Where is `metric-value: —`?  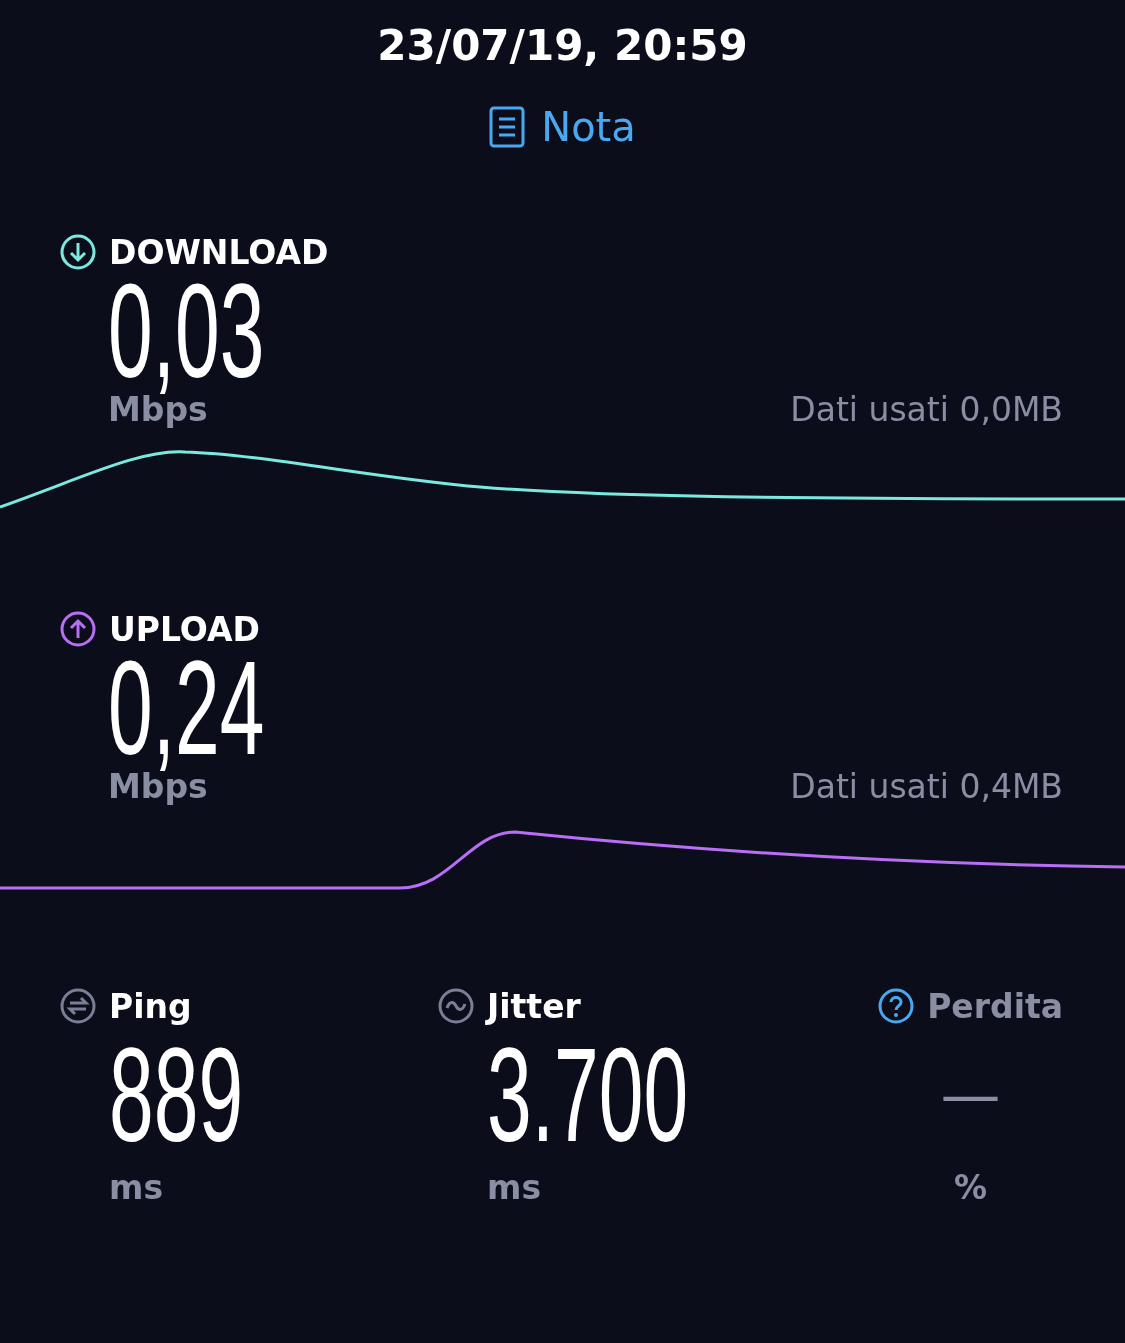
metric-value: — is located at coordinates (970, 1095).